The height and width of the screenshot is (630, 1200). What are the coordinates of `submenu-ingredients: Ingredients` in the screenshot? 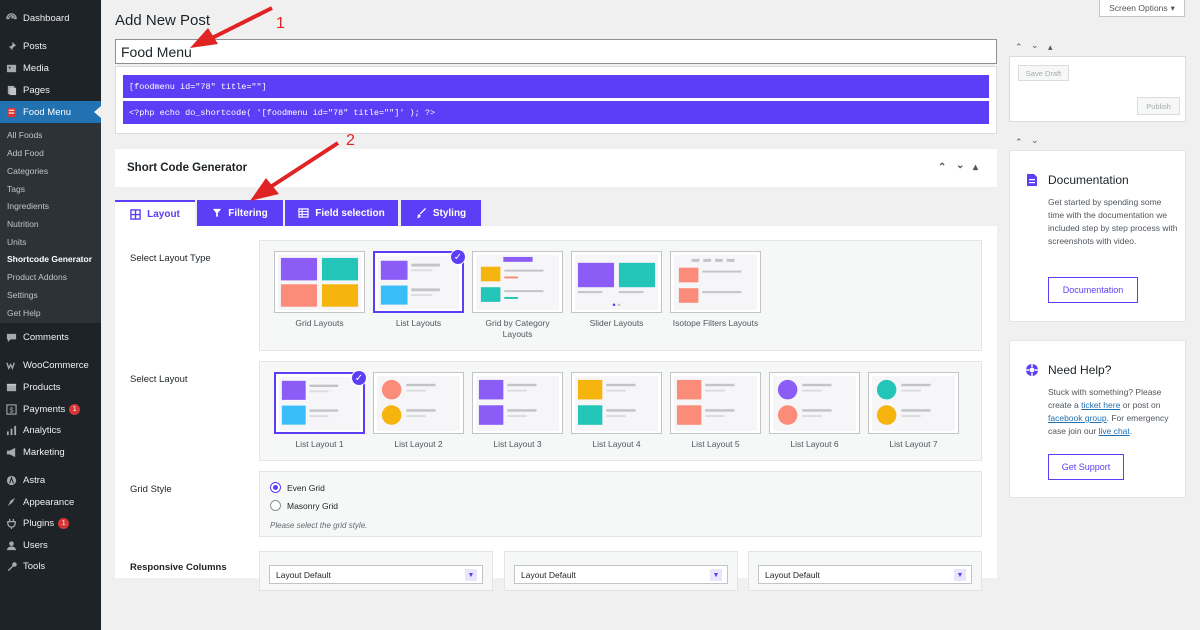 It's located at (28, 206).